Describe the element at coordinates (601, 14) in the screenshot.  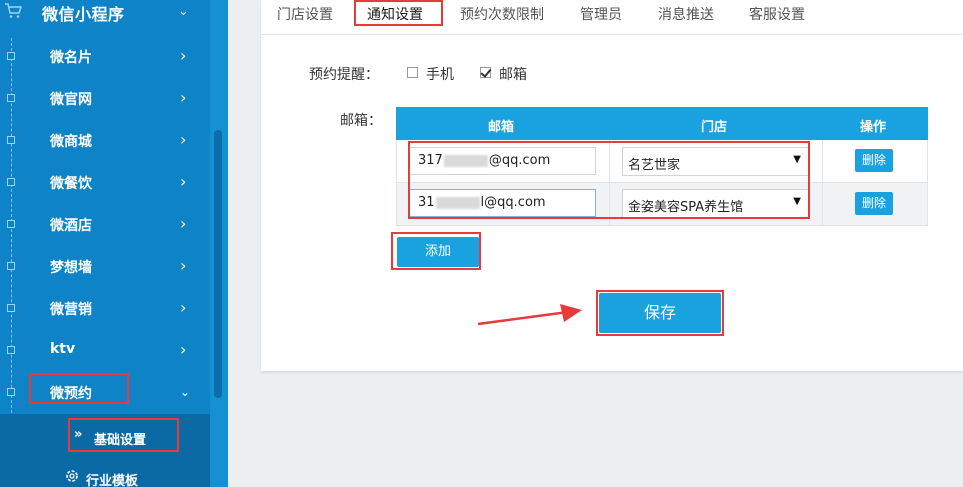
I see `tab-administrators: 管理员` at that location.